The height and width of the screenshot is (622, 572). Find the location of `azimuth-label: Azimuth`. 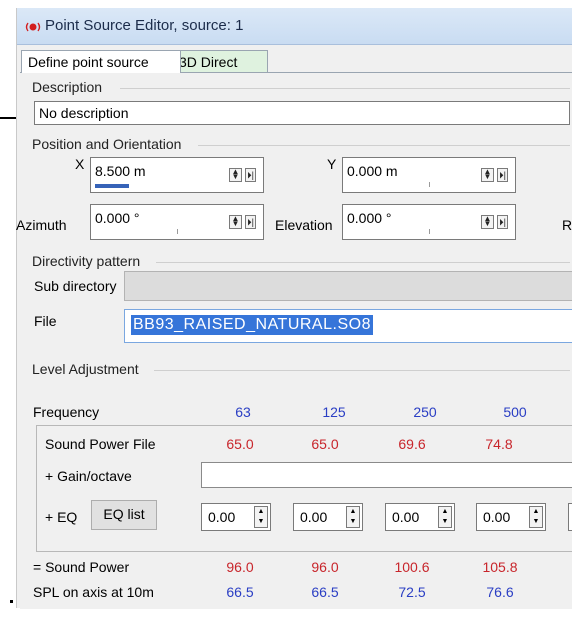

azimuth-label: Azimuth is located at coordinates (41, 225).